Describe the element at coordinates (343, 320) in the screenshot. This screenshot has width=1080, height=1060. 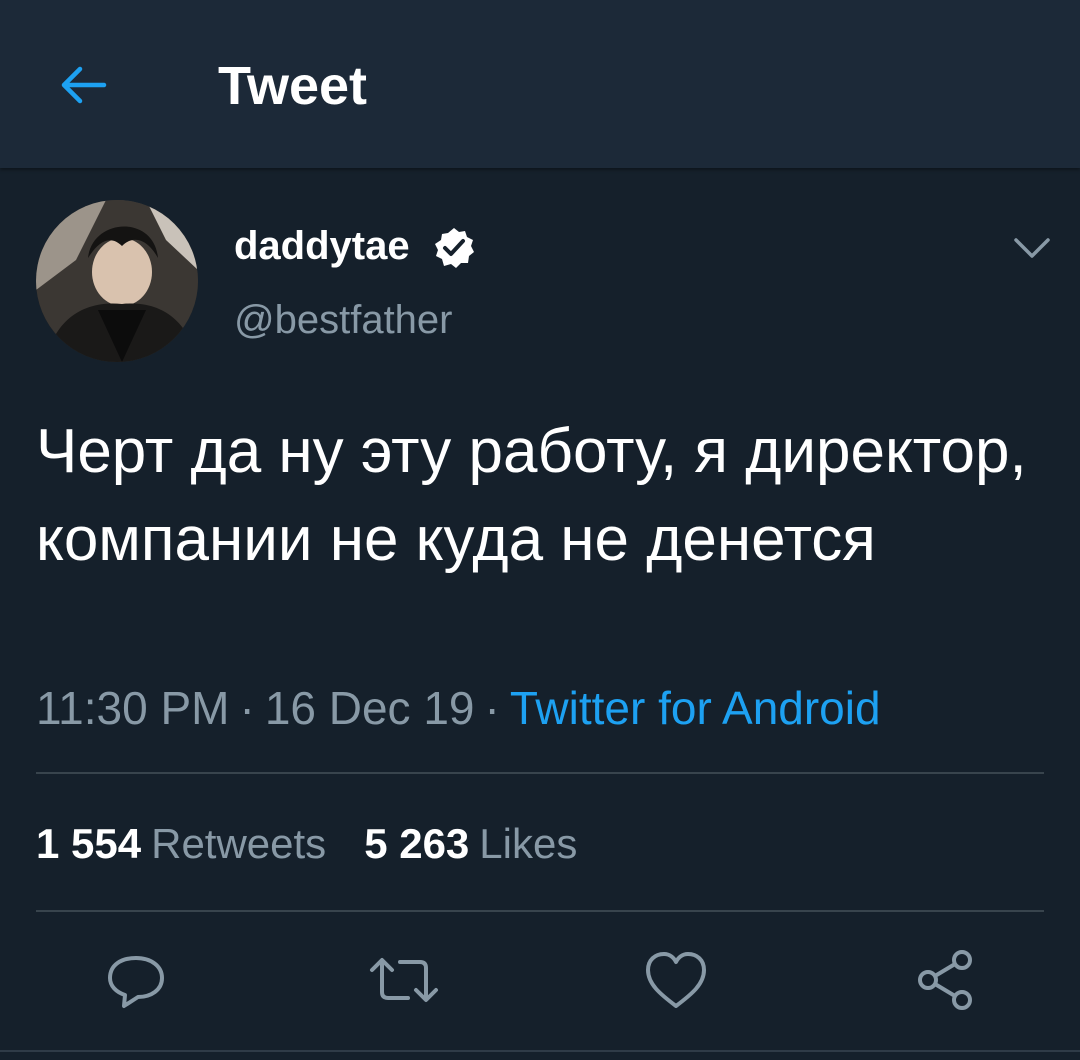
I see `user-handle: @bestfather` at that location.